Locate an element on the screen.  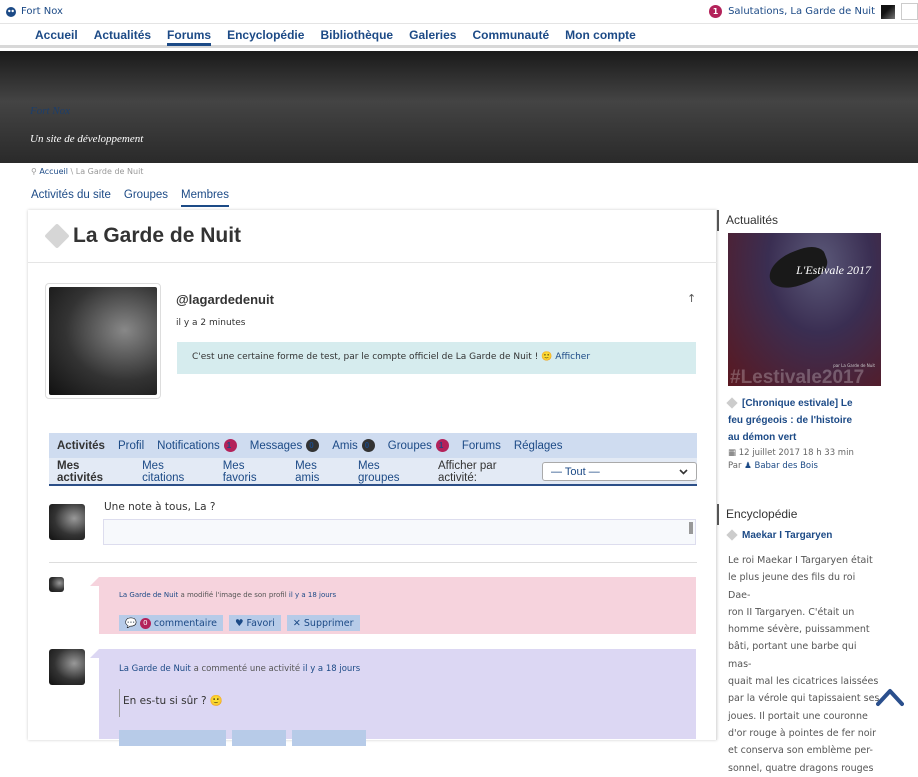
news-post-by: Par is located at coordinates (735, 466).